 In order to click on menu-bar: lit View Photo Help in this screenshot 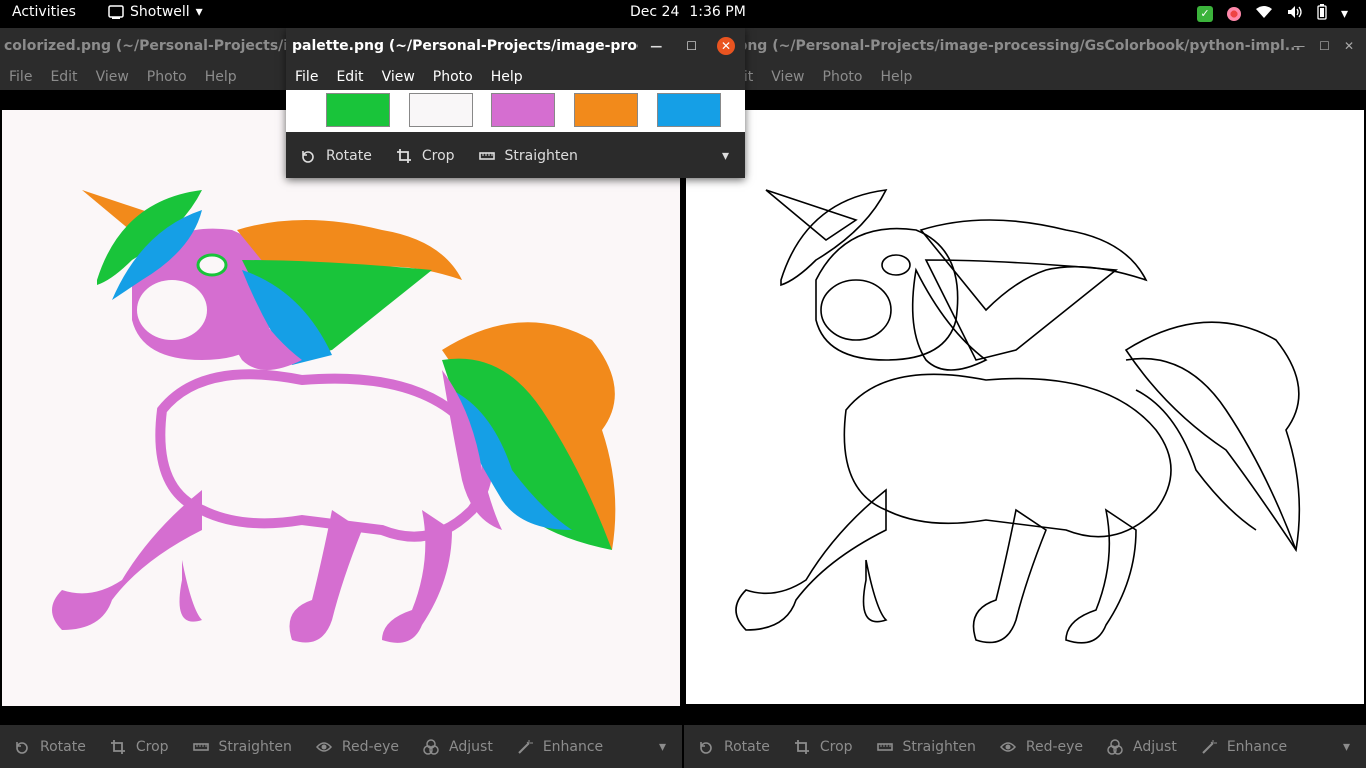, I will do `click(1025, 77)`.